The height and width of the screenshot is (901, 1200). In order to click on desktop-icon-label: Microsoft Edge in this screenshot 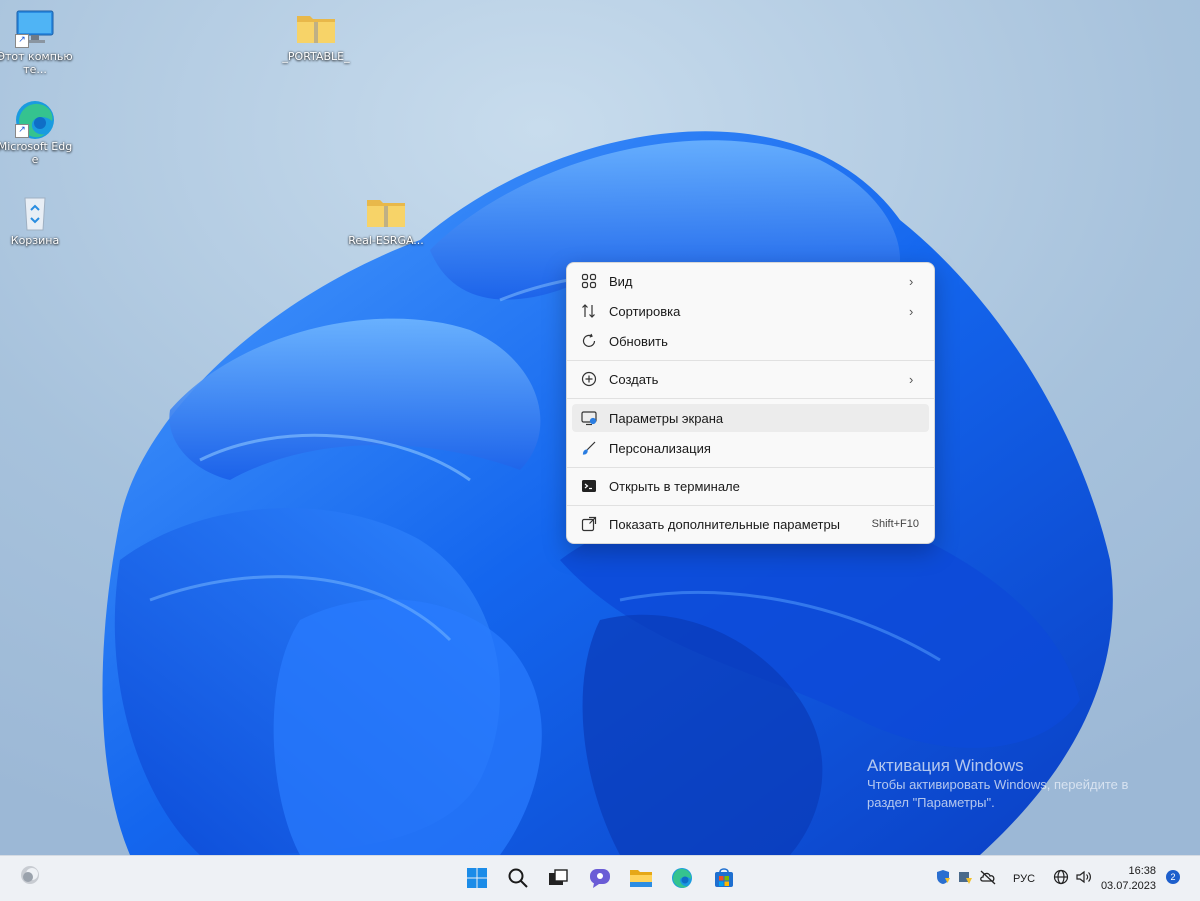, I will do `click(36, 153)`.